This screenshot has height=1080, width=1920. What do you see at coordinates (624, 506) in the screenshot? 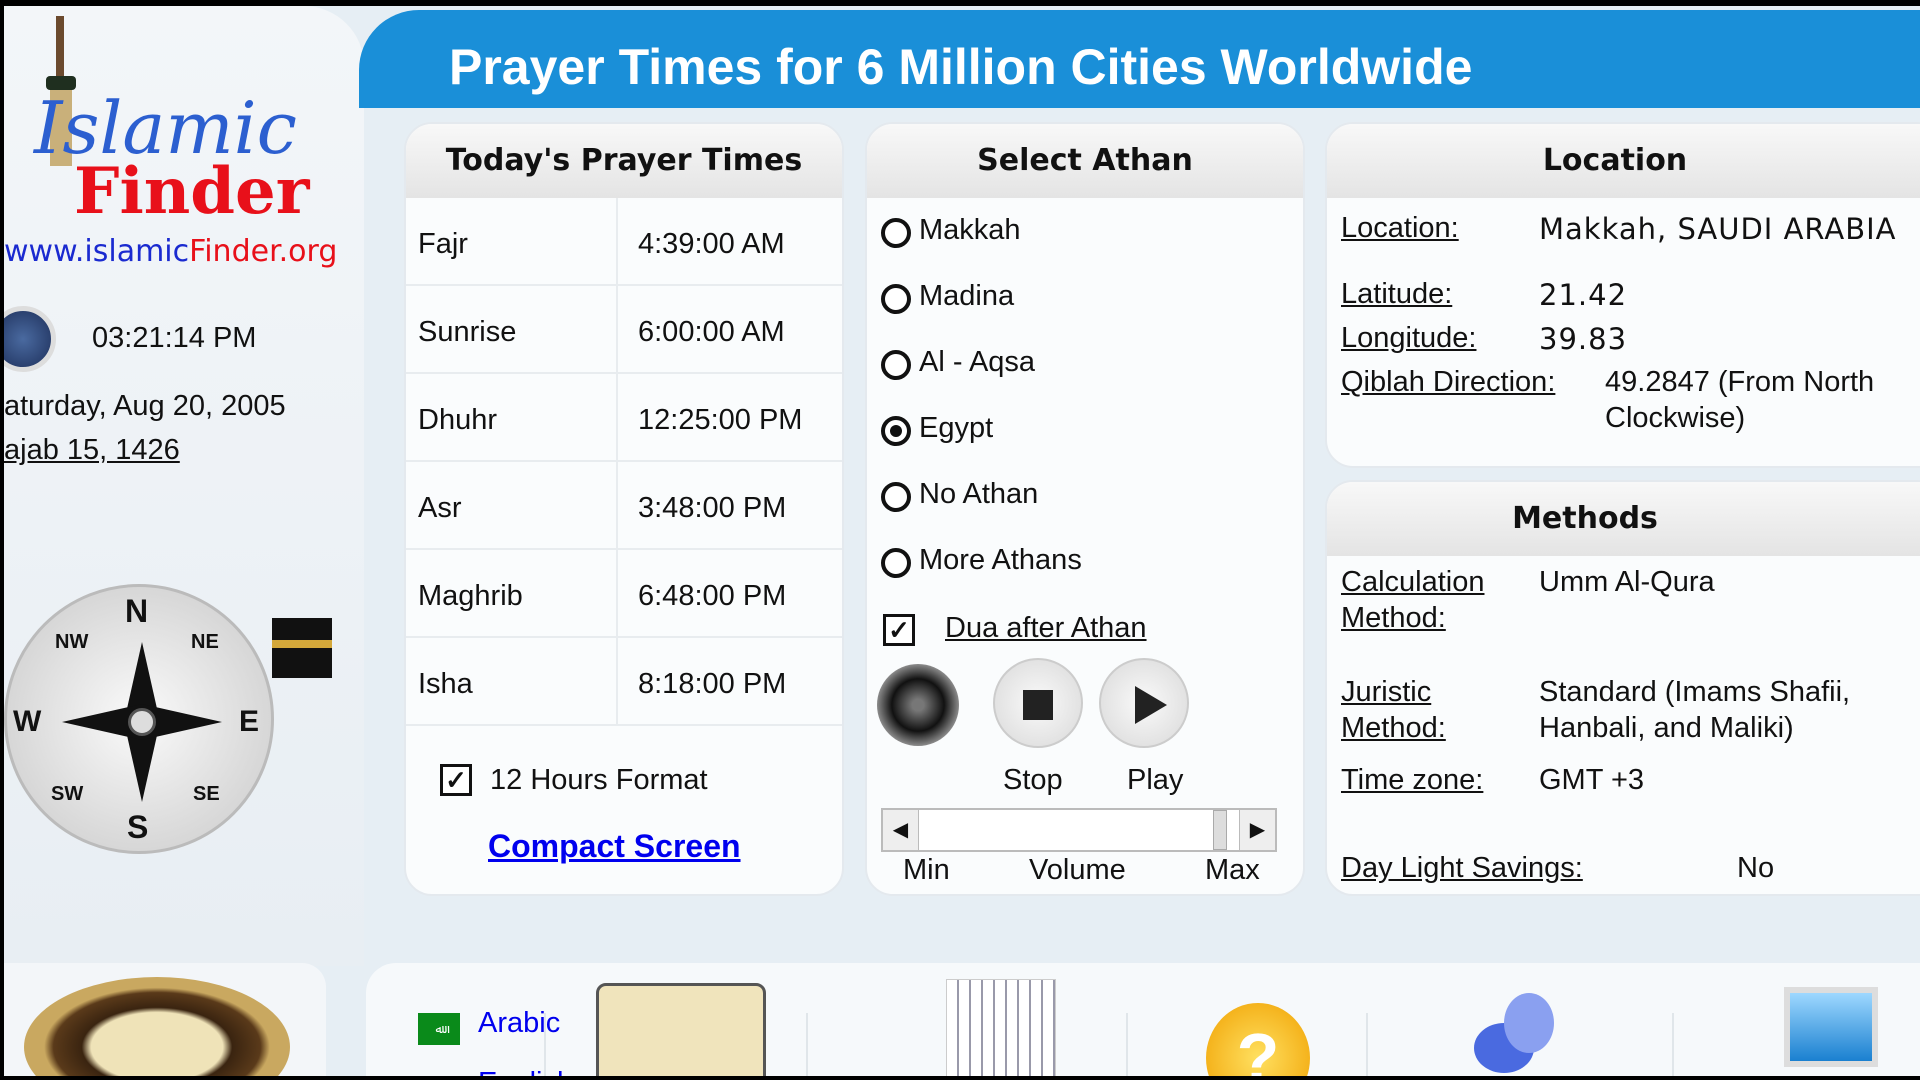
I see `prayer-row: Asr 3:48:00 PM` at bounding box center [624, 506].